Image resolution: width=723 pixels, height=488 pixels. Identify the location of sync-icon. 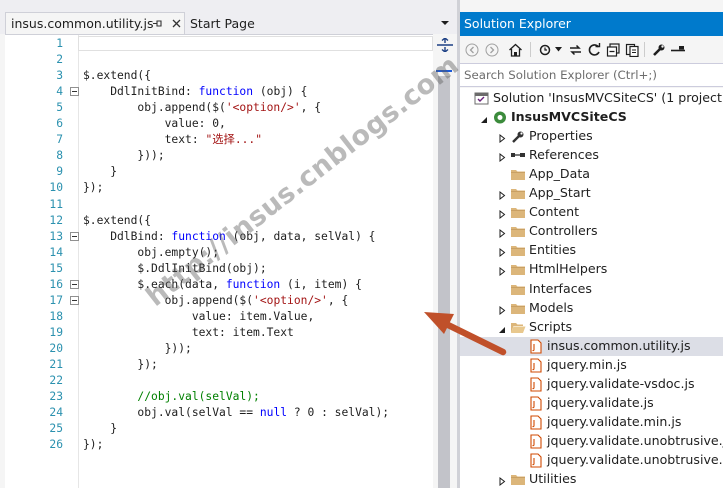
(575, 49).